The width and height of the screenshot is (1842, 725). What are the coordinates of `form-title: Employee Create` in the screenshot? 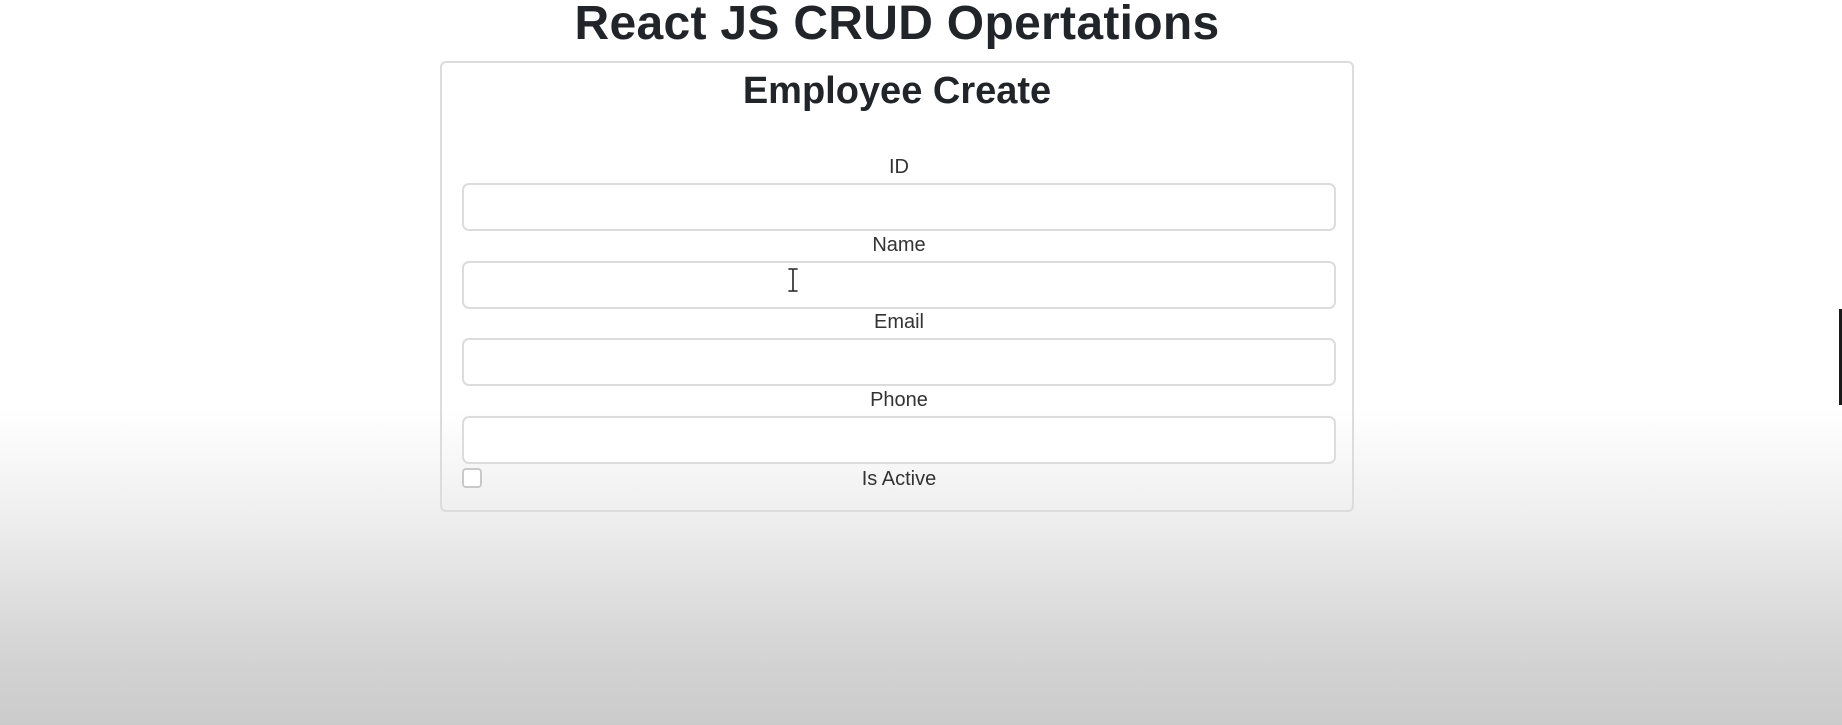 It's located at (897, 91).